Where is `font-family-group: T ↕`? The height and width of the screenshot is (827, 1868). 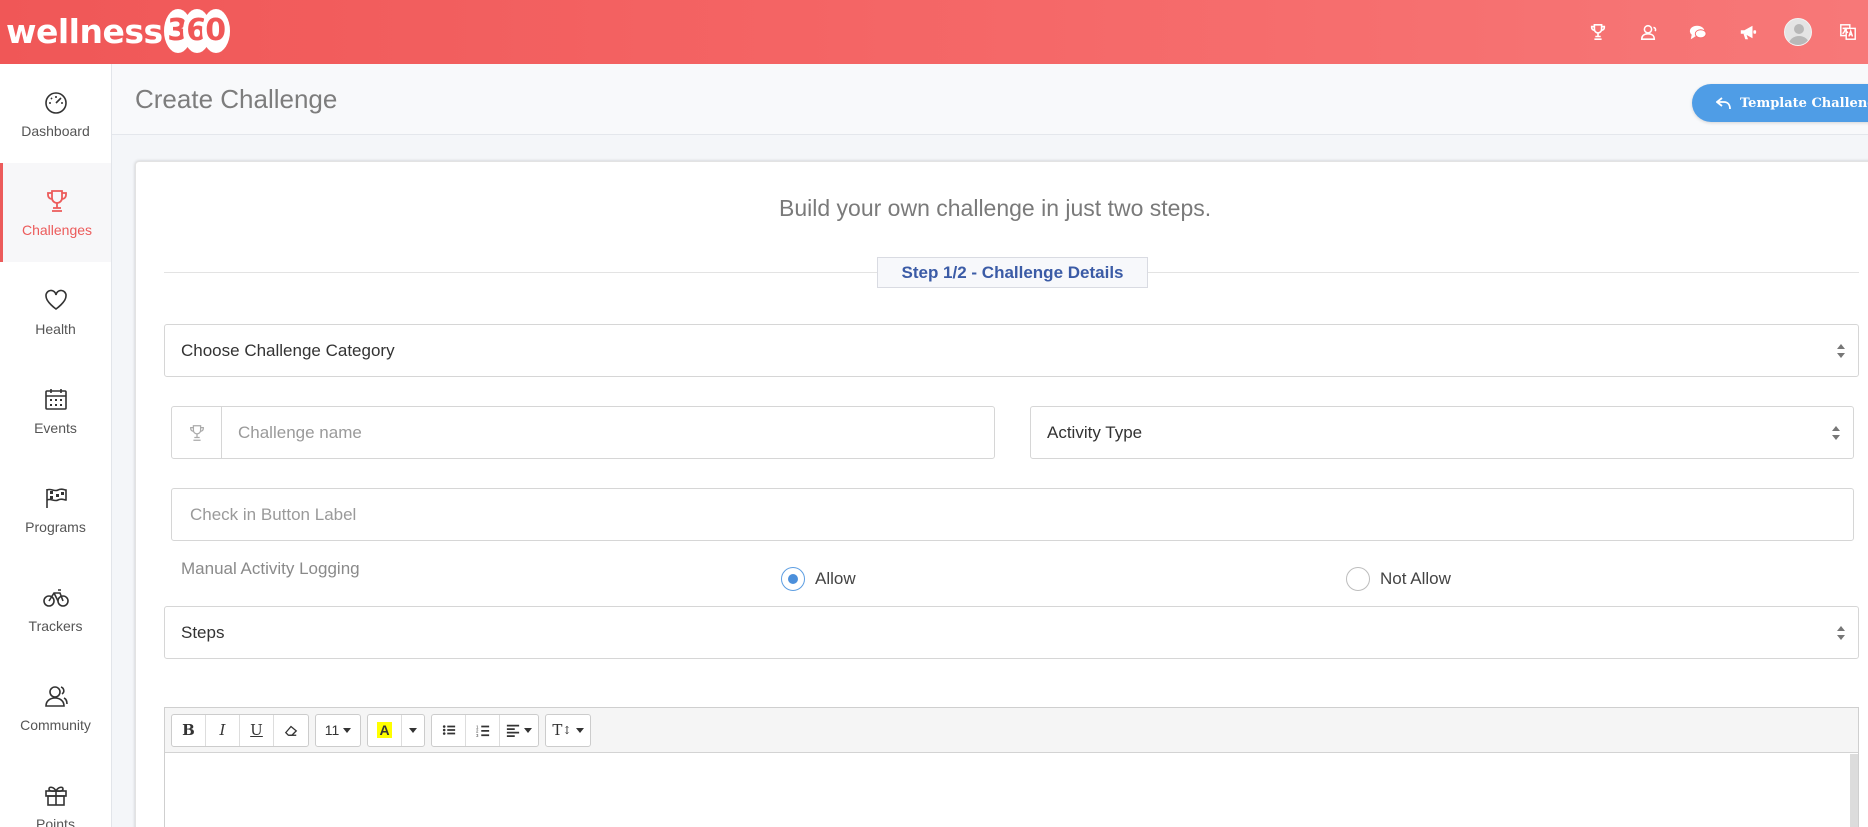 font-family-group: T ↕ is located at coordinates (568, 730).